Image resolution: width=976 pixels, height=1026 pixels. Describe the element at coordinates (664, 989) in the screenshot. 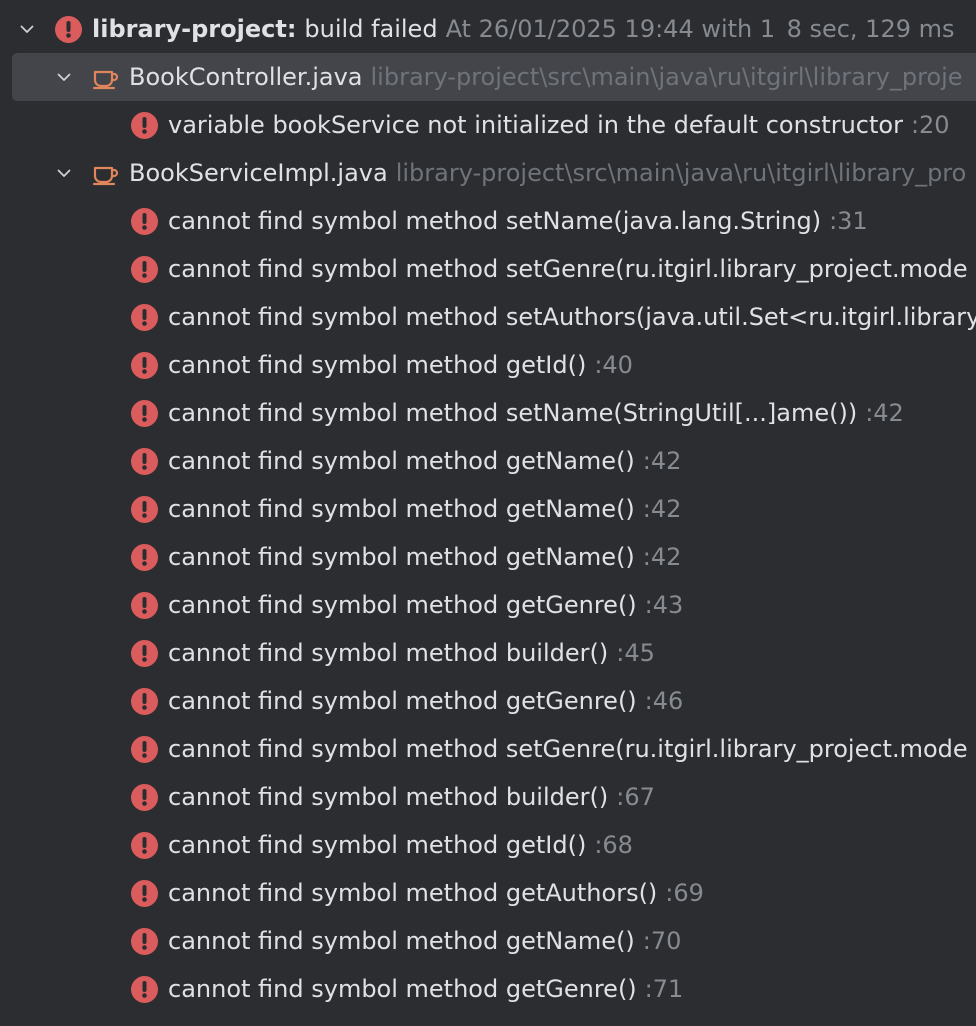

I see `error-line: :71` at that location.